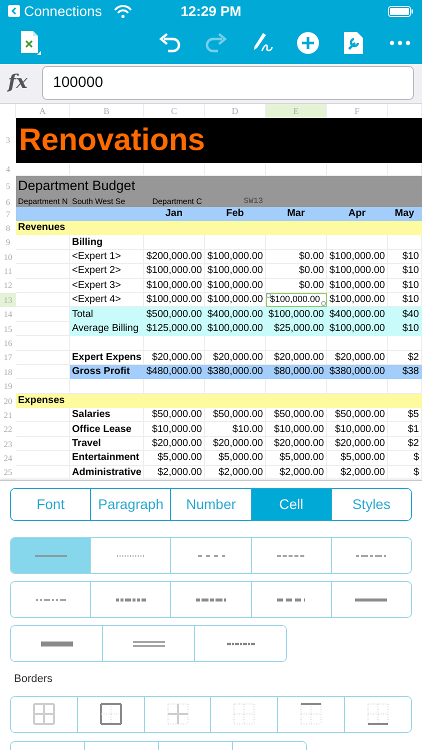 This screenshot has width=422, height=750. What do you see at coordinates (14, 11) in the screenshot?
I see `back-icon` at bounding box center [14, 11].